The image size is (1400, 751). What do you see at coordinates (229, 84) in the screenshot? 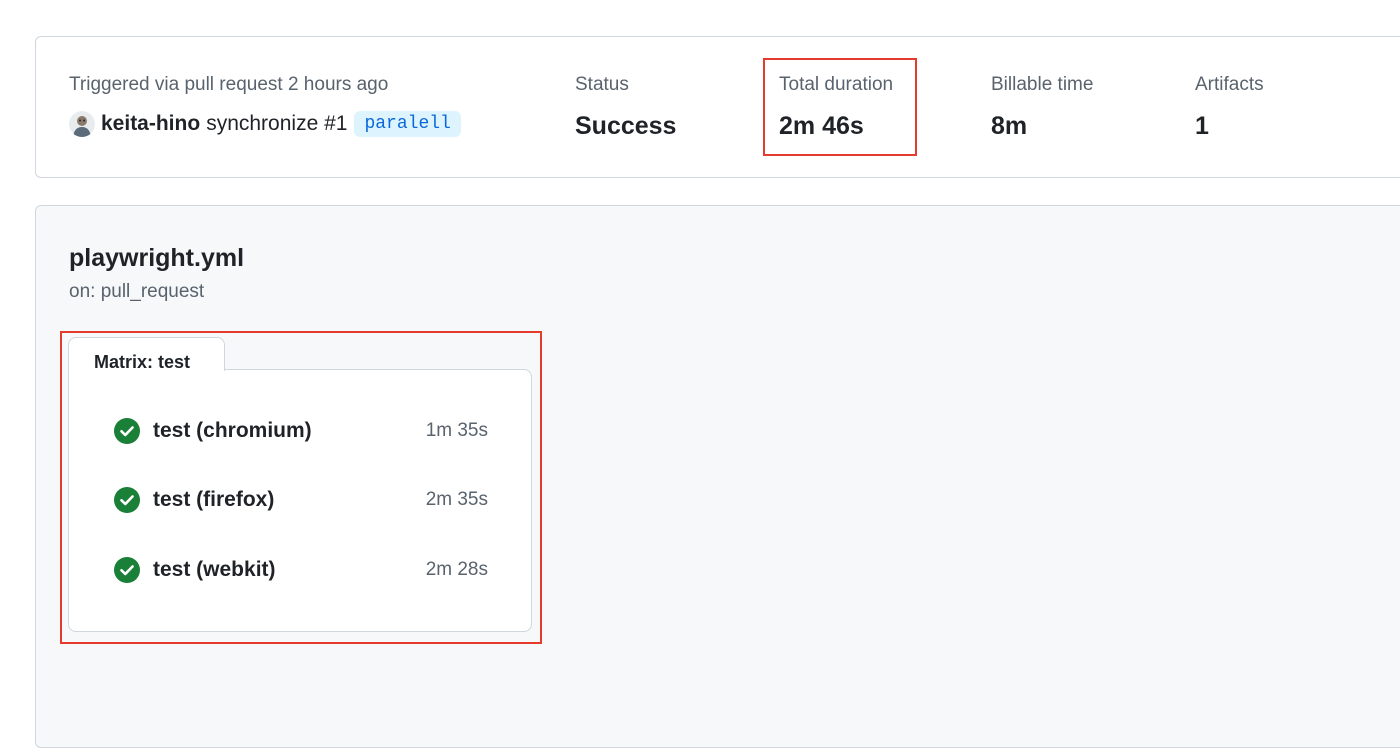
I see `trigger-text: Triggered via pull request 2 hours ago` at bounding box center [229, 84].